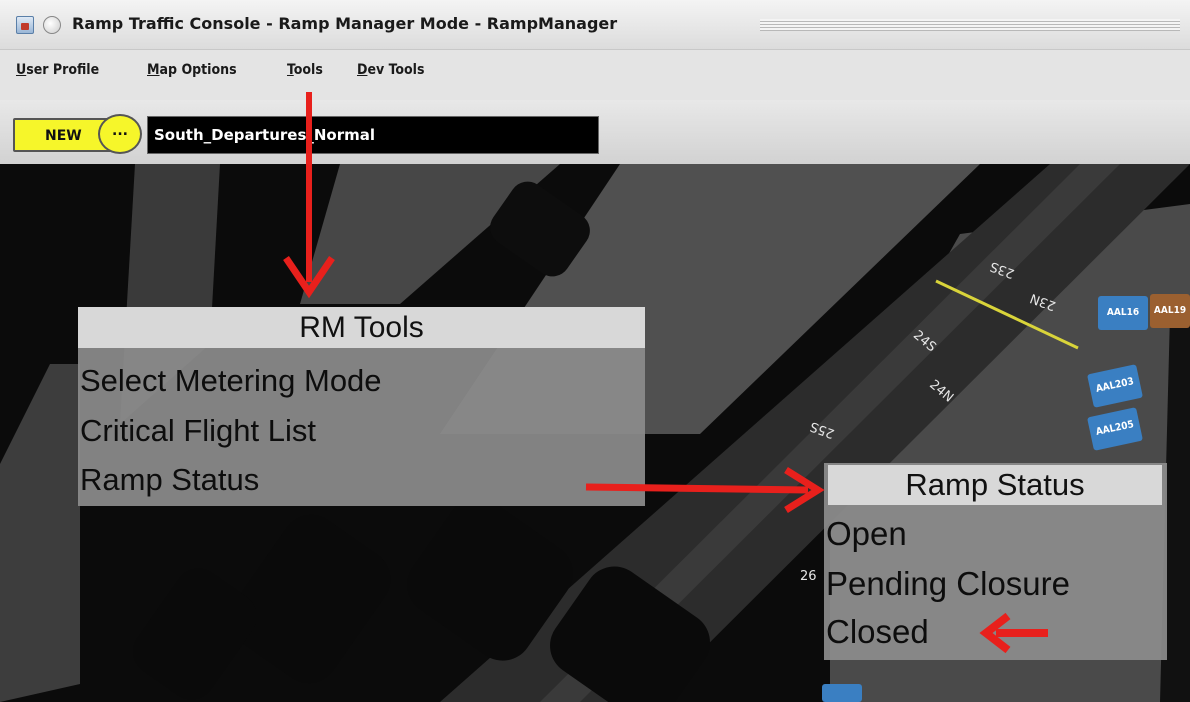 This screenshot has width=1190, height=702. Describe the element at coordinates (169, 480) in the screenshot. I see `menu-item-ramp-status: Ramp Status` at that location.